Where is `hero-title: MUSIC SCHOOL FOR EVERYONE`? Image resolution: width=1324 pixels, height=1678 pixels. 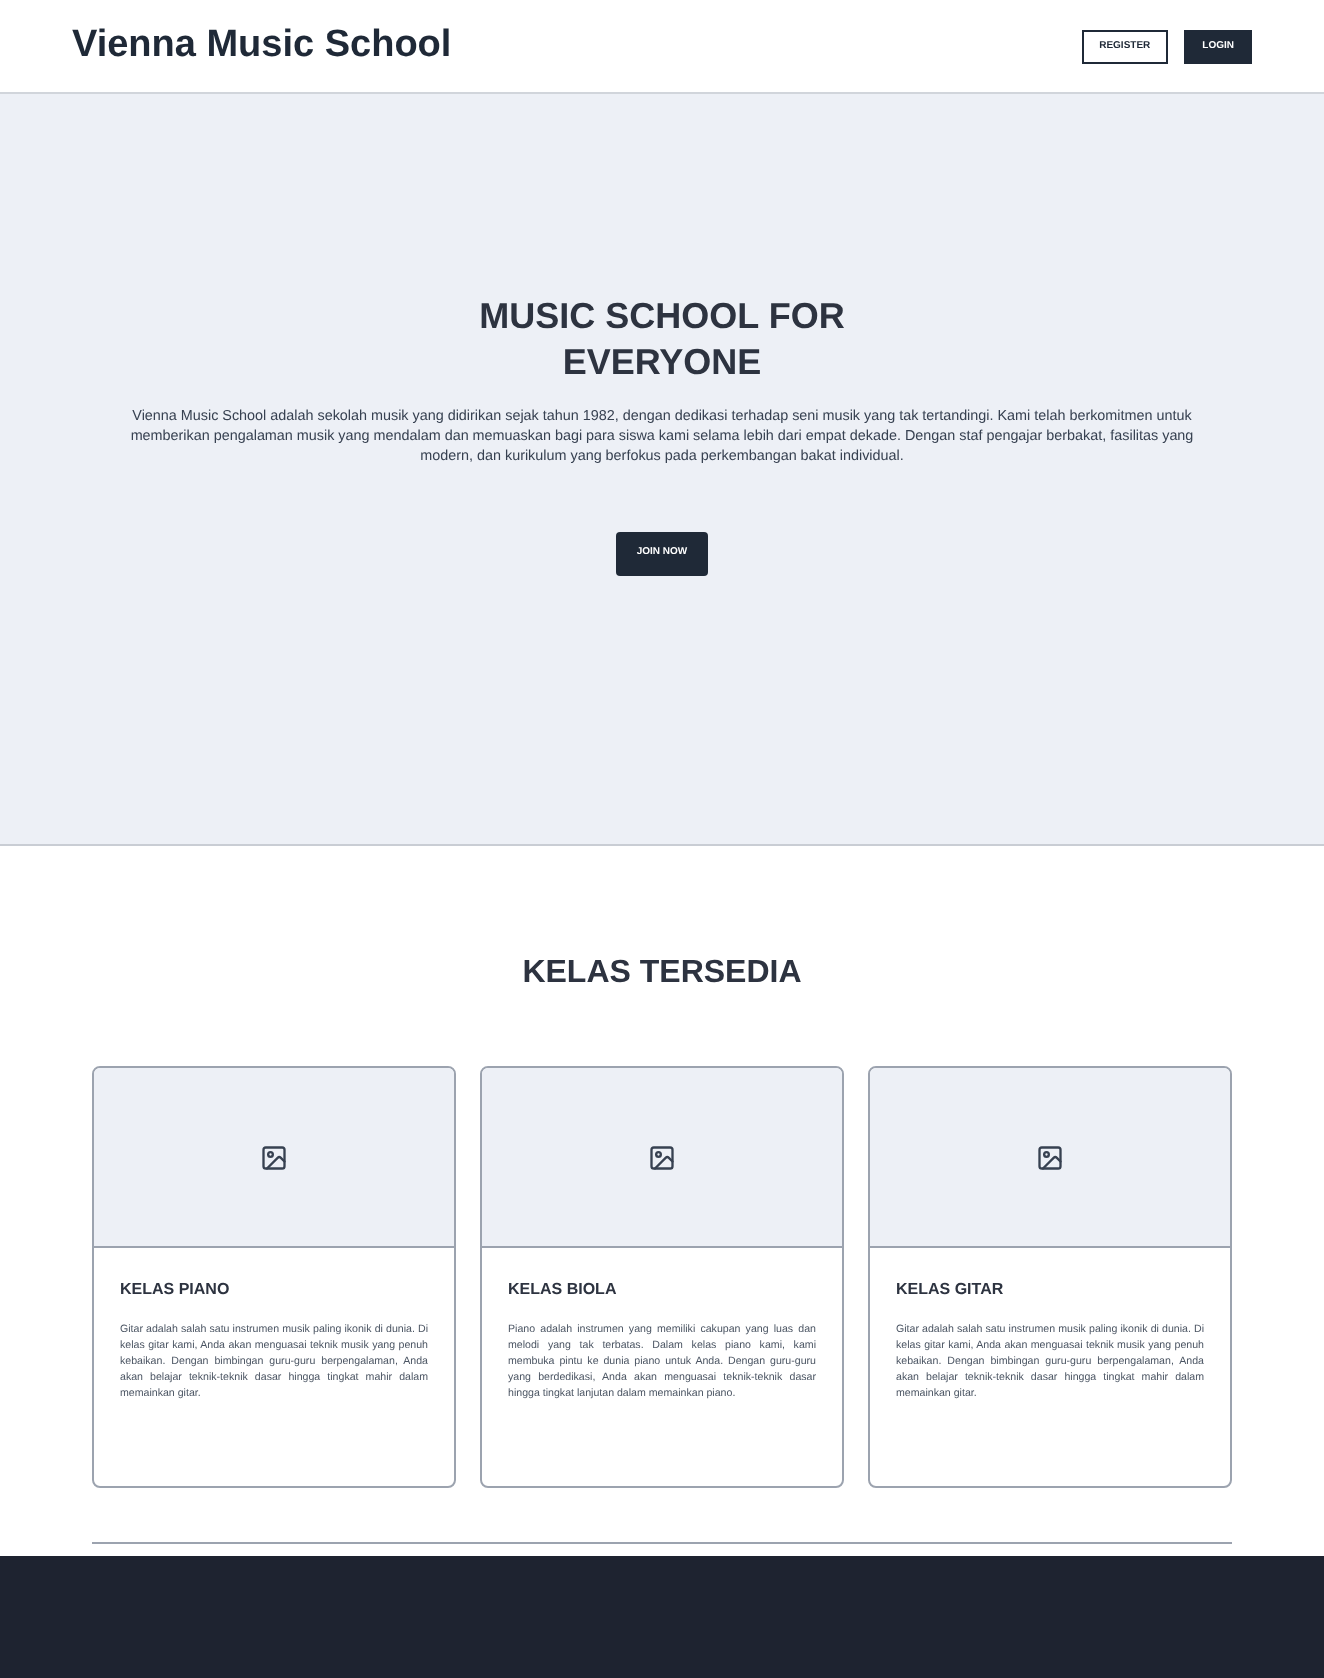
hero-title: MUSIC SCHOOL FOR EVERYONE is located at coordinates (662, 340).